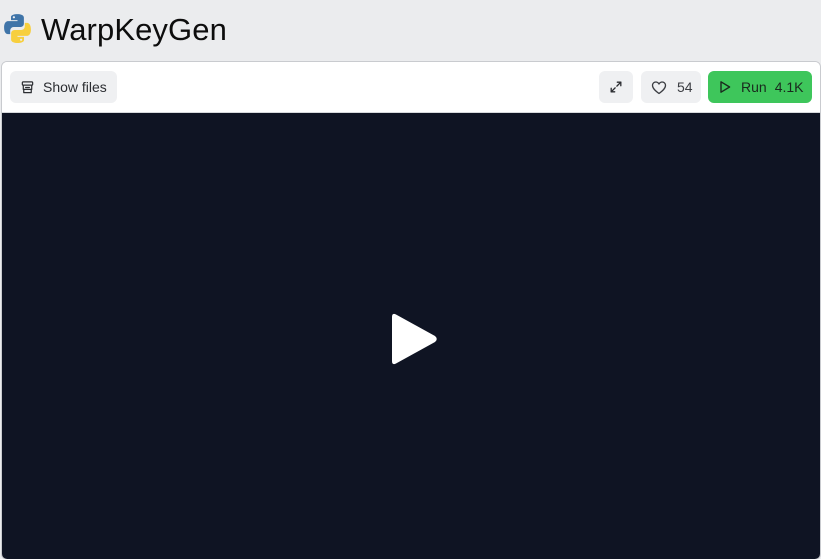  What do you see at coordinates (685, 87) in the screenshot?
I see `like-count: 54` at bounding box center [685, 87].